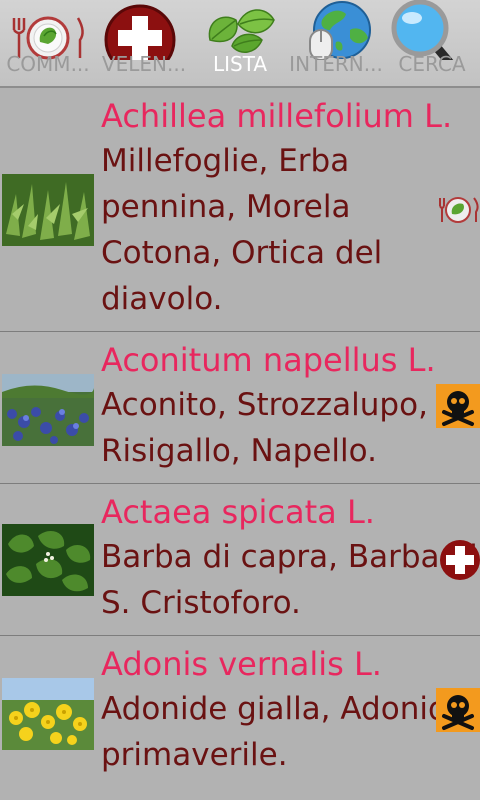 The height and width of the screenshot is (800, 480). Describe the element at coordinates (240, 64) in the screenshot. I see `tab-label-lista: LISTA` at that location.